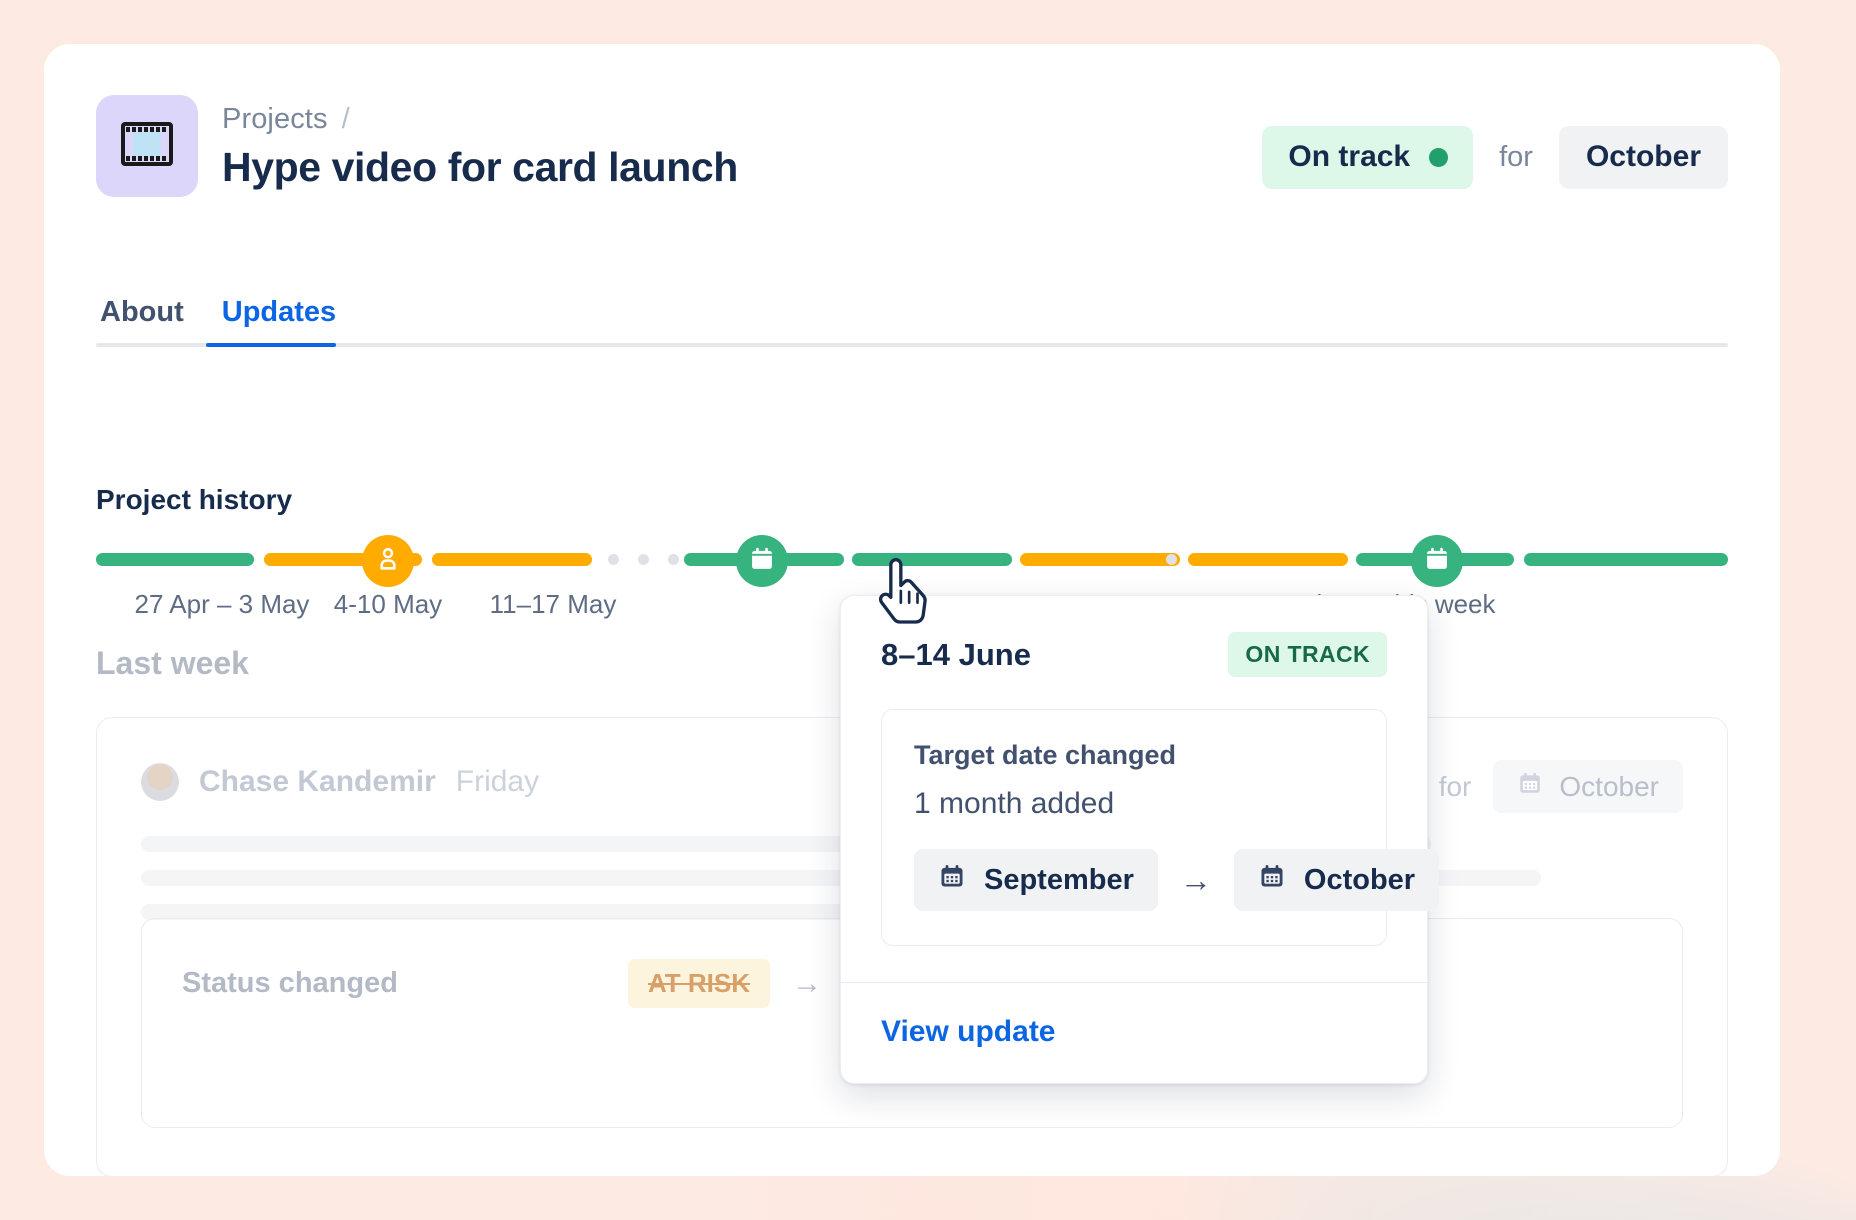 Image resolution: width=1856 pixels, height=1220 pixels. Describe the element at coordinates (1307, 654) in the screenshot. I see `popover-status-badge: ON TRACK` at that location.